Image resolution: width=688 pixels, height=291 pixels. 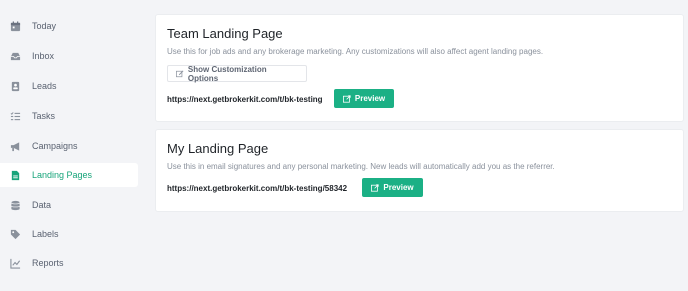 I want to click on sidebar-item-tasks: Tasks, so click(x=69, y=116).